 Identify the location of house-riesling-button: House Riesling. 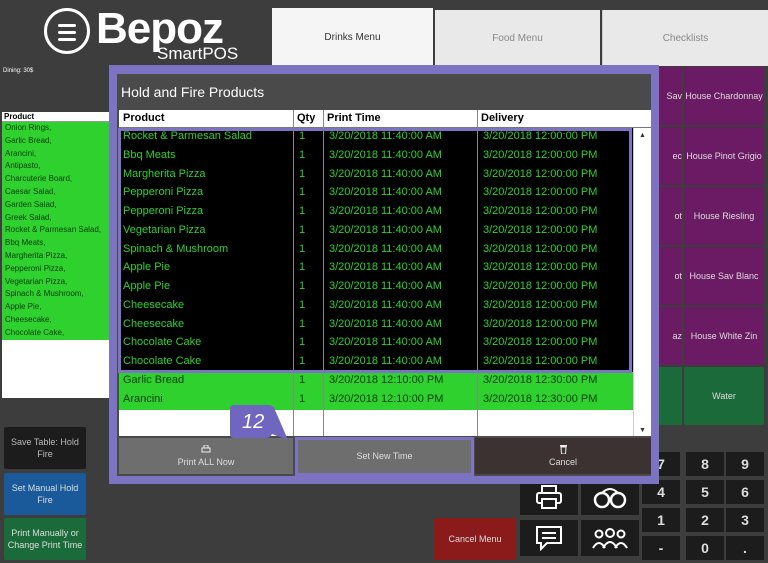
(724, 216).